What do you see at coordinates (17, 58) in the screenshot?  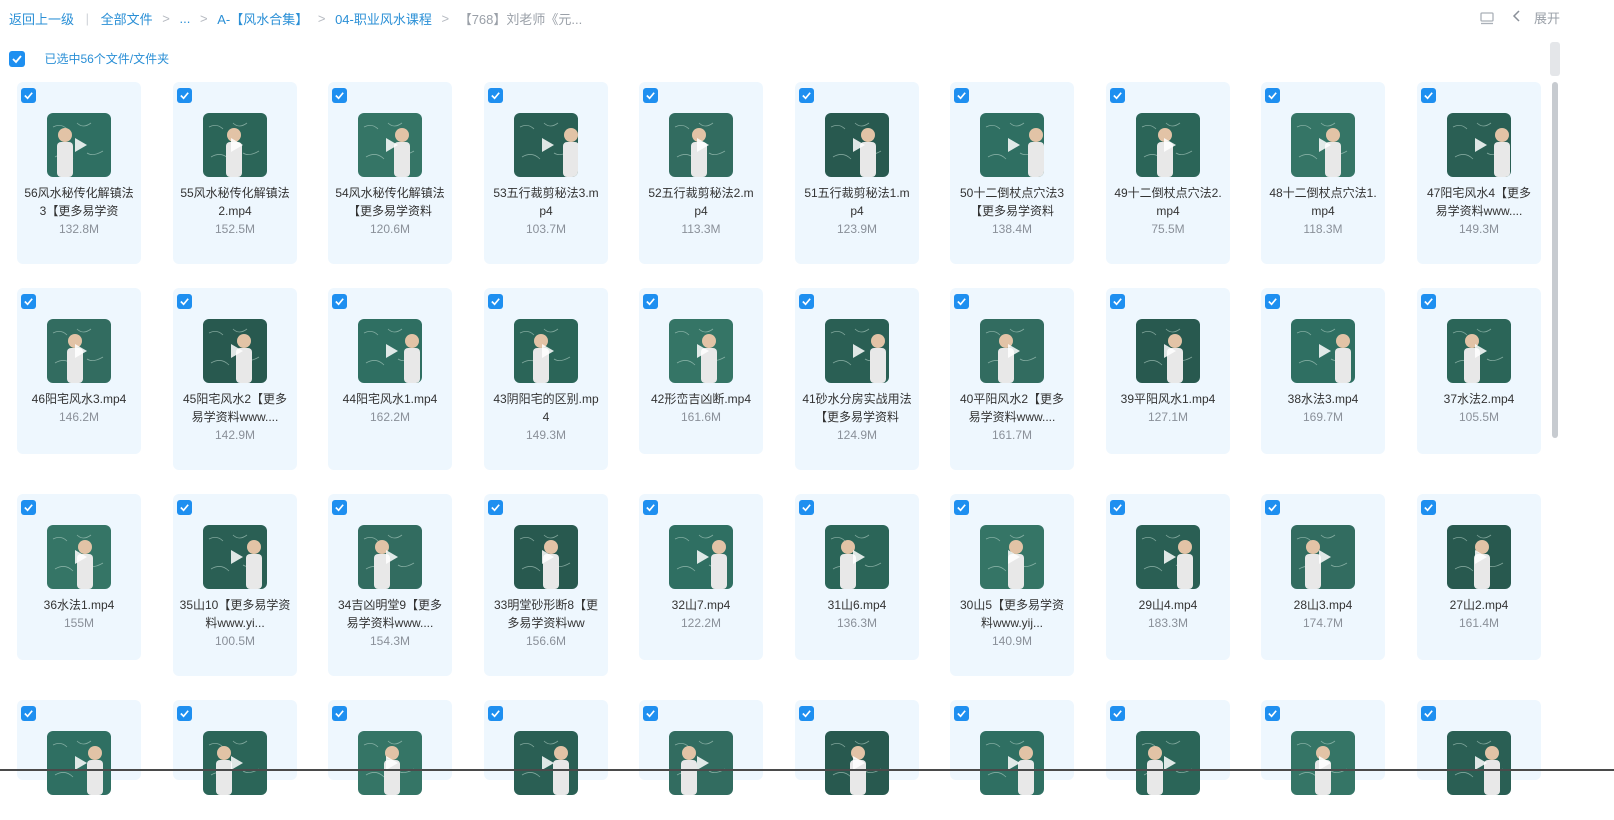 I see `select-all-checkbox` at bounding box center [17, 58].